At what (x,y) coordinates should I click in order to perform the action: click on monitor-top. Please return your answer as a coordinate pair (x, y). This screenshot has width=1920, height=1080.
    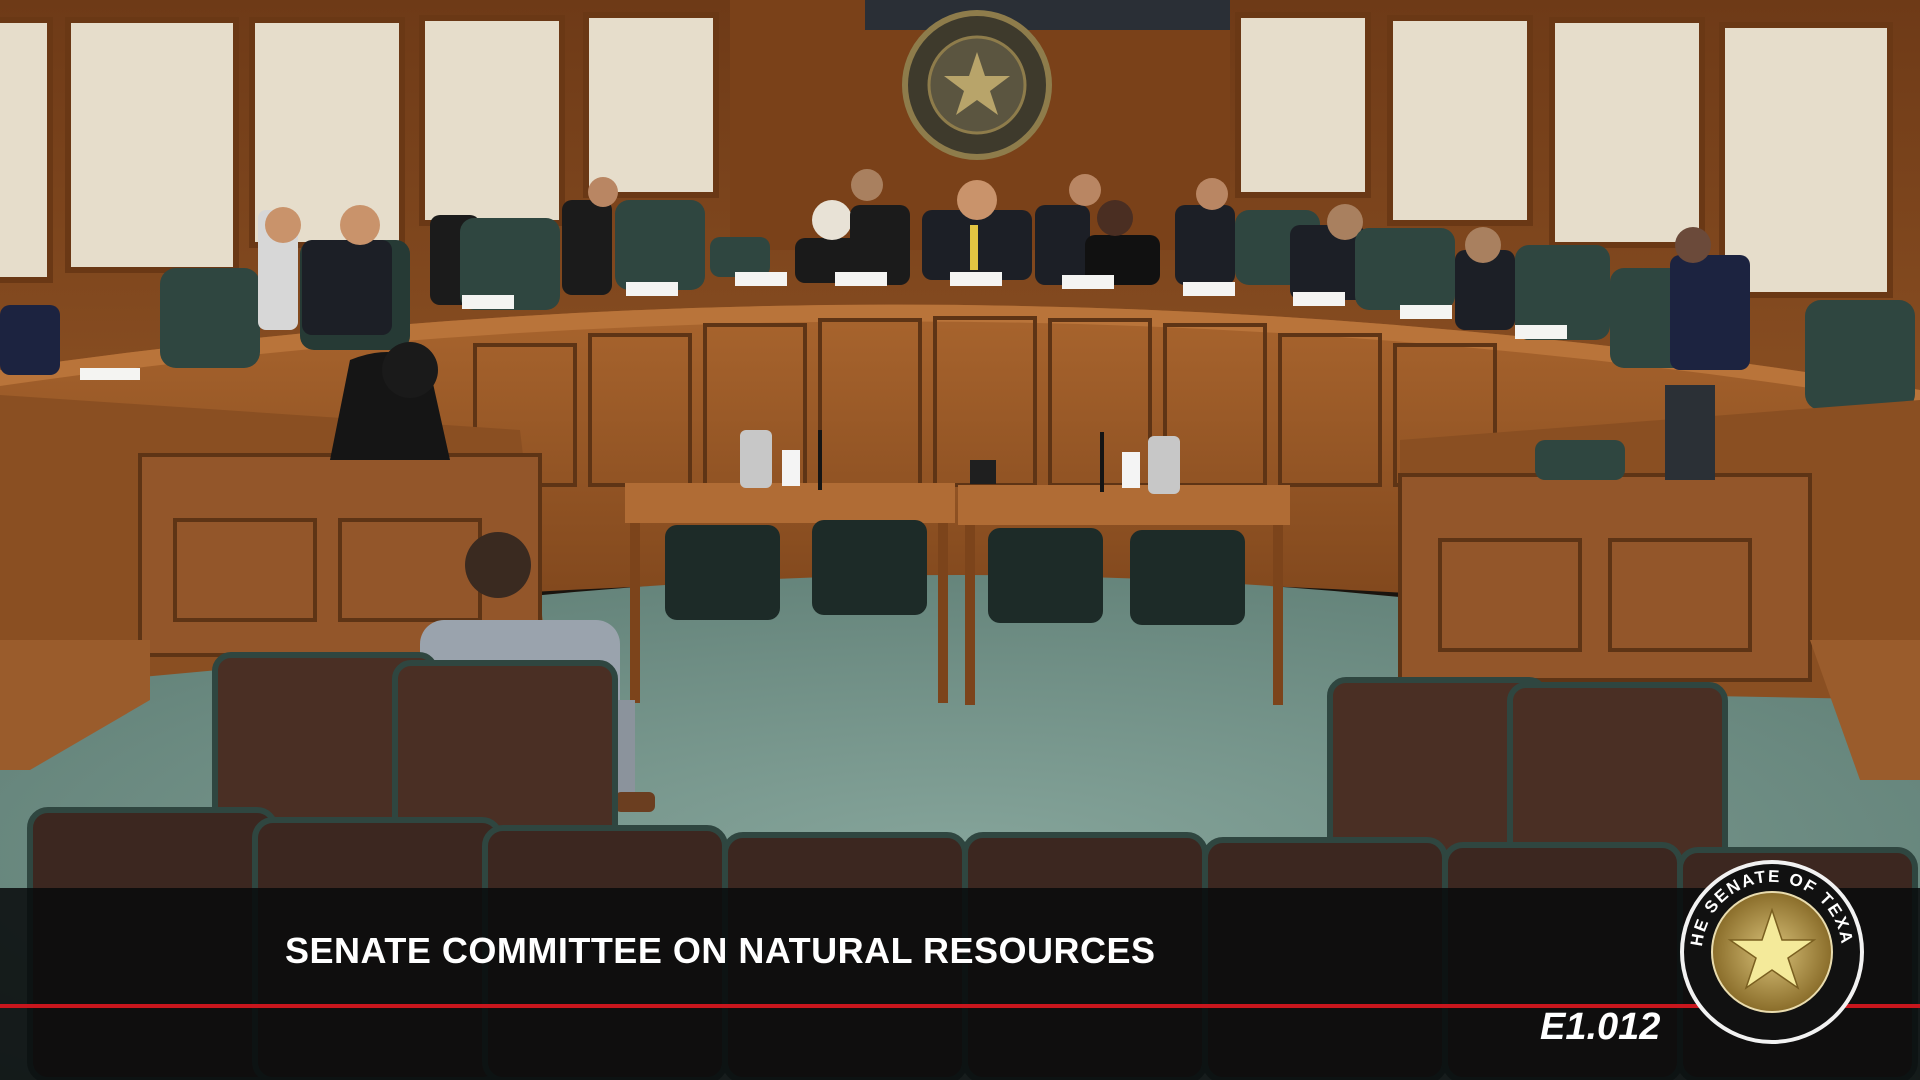
    Looking at the image, I should click on (1047, 15).